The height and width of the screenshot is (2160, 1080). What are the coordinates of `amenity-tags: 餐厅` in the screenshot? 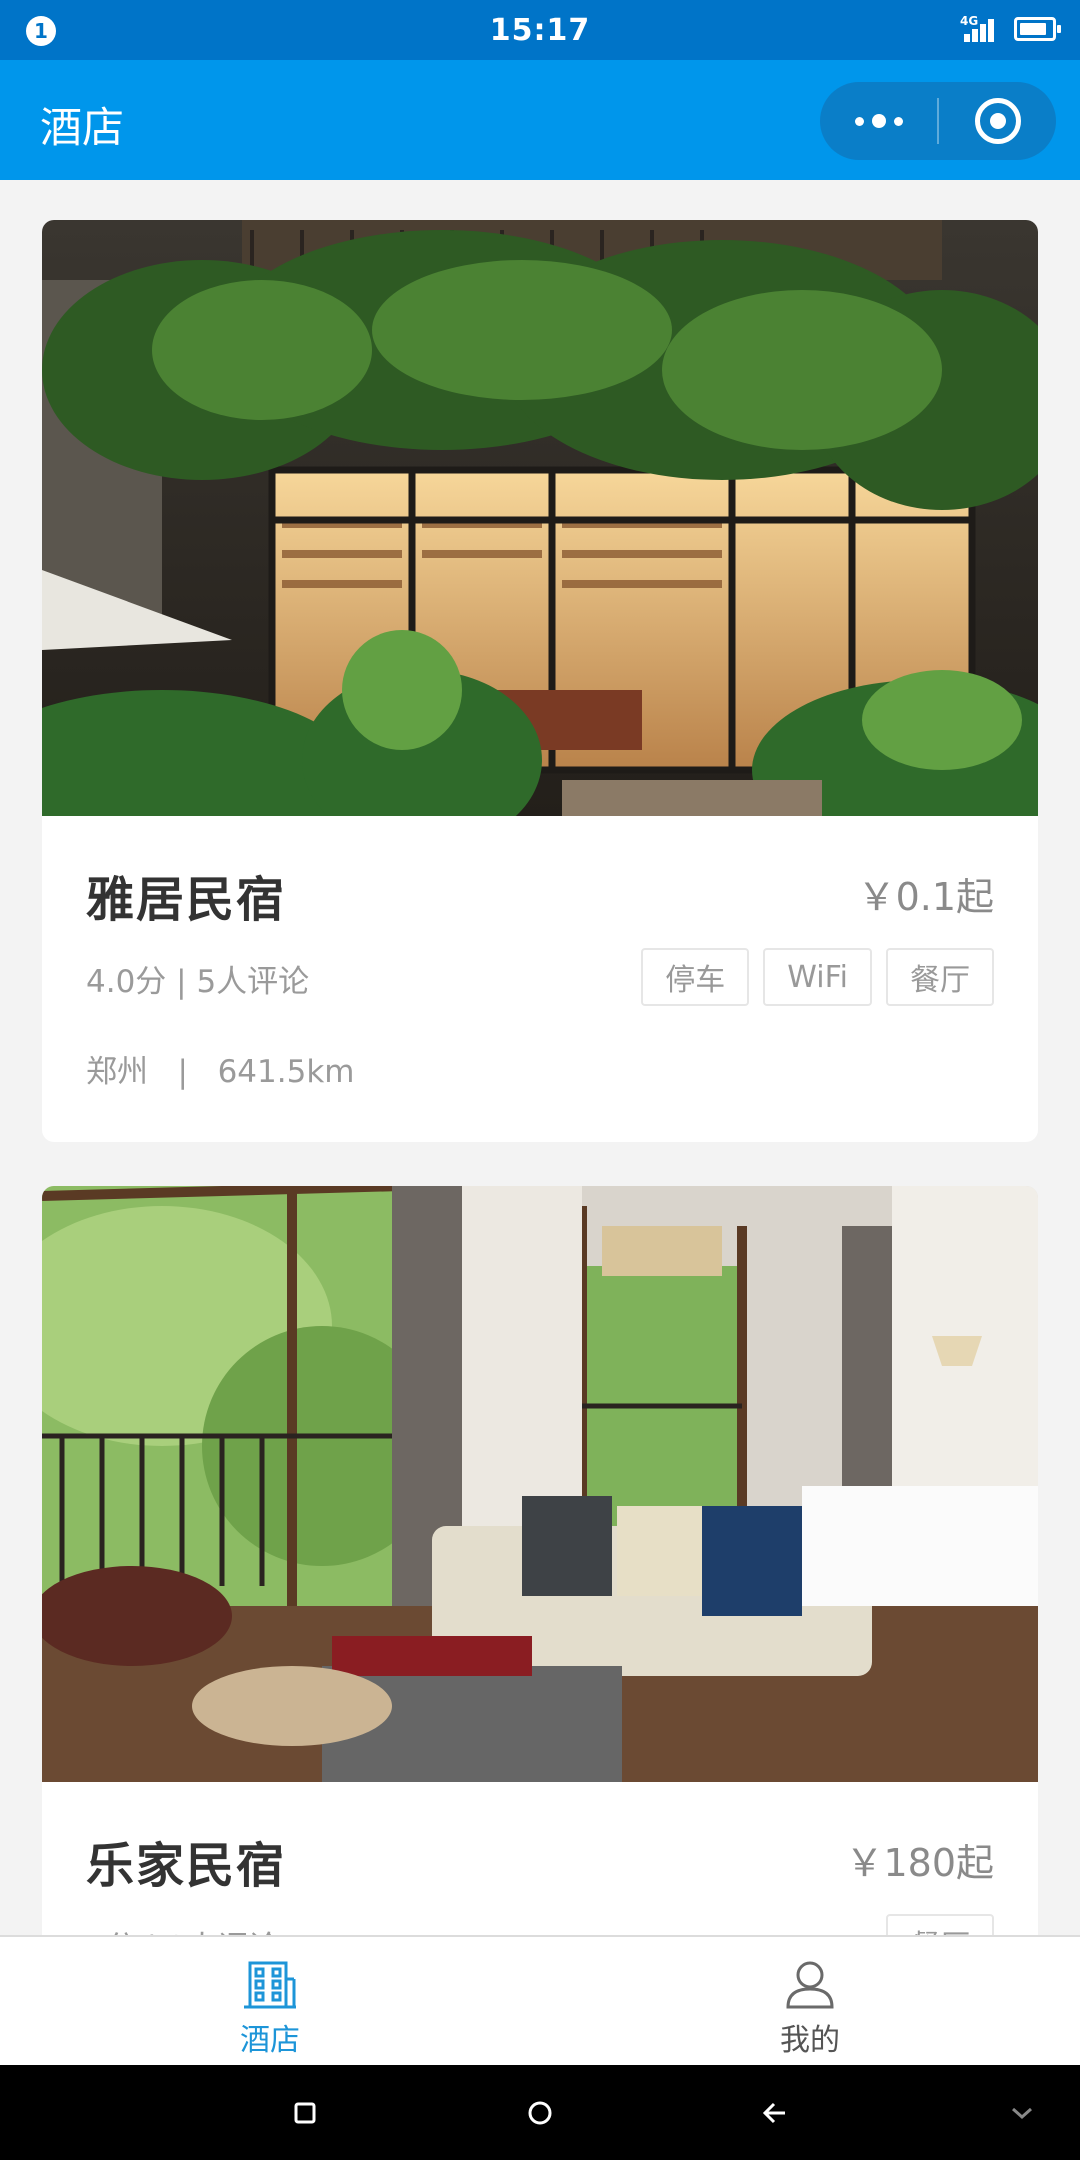 It's located at (940, 1924).